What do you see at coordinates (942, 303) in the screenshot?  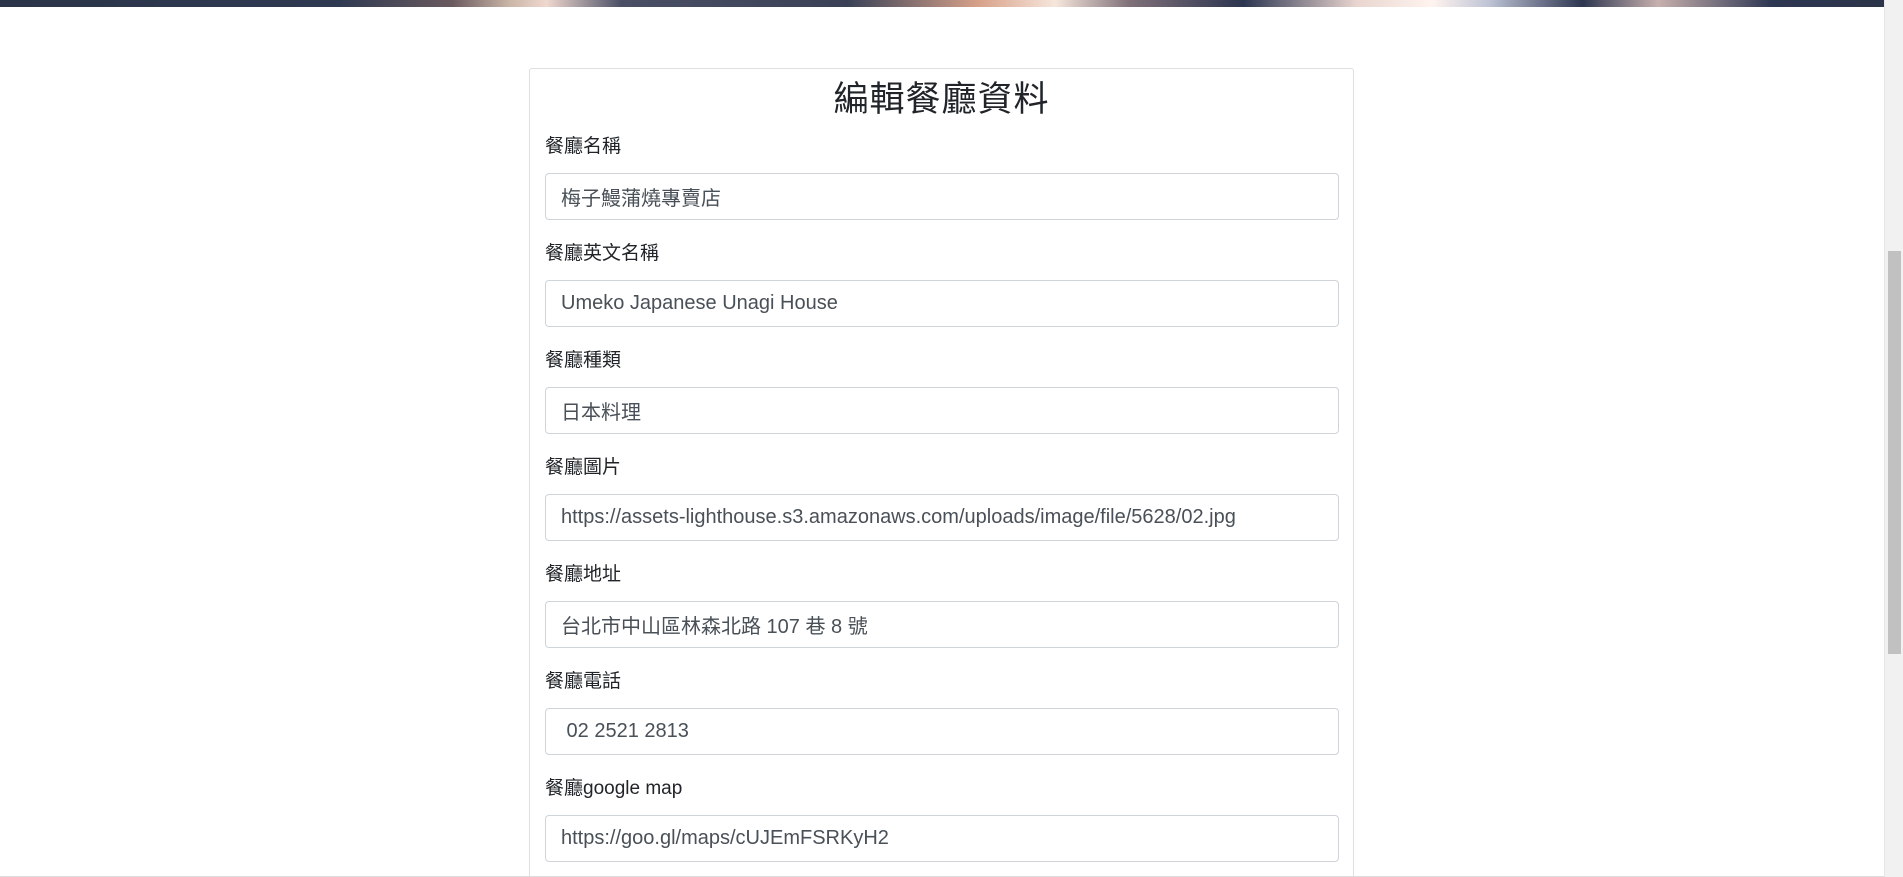 I see `name-en-input` at bounding box center [942, 303].